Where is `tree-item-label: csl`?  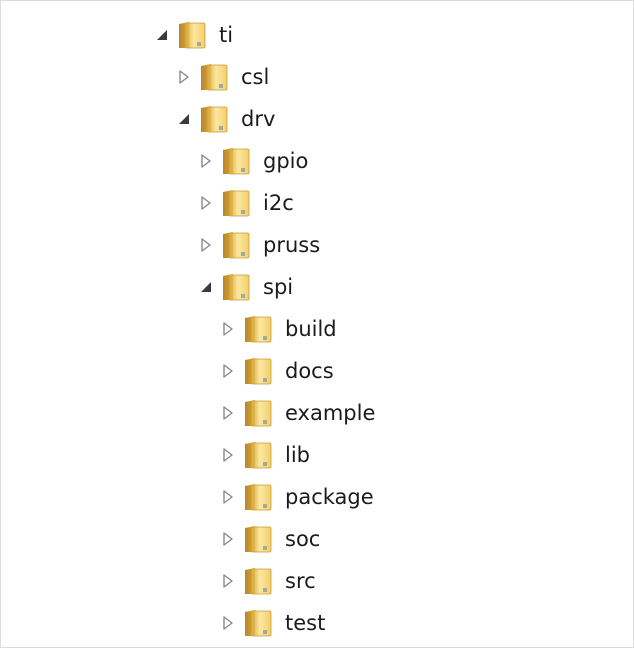 tree-item-label: csl is located at coordinates (255, 77).